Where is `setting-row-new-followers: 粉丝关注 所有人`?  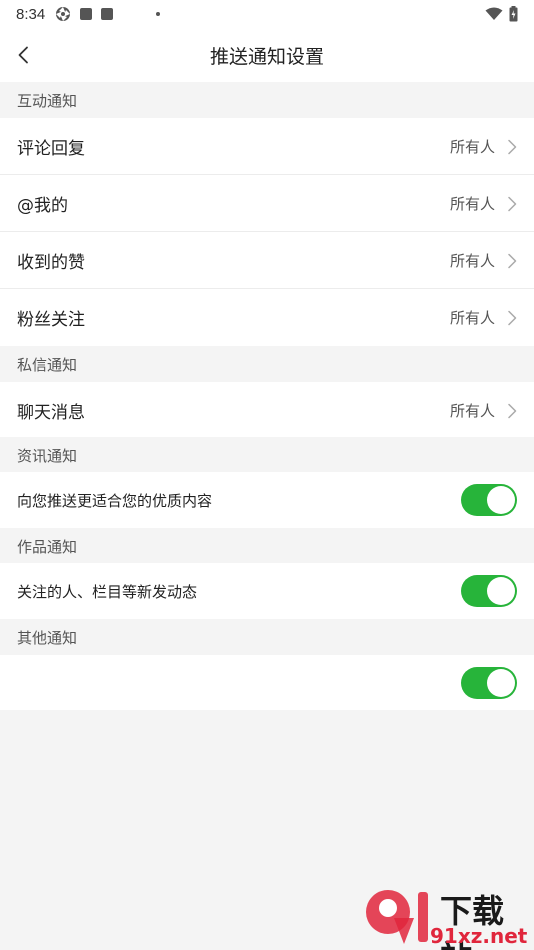
setting-row-new-followers: 粉丝关注 所有人 is located at coordinates (267, 317).